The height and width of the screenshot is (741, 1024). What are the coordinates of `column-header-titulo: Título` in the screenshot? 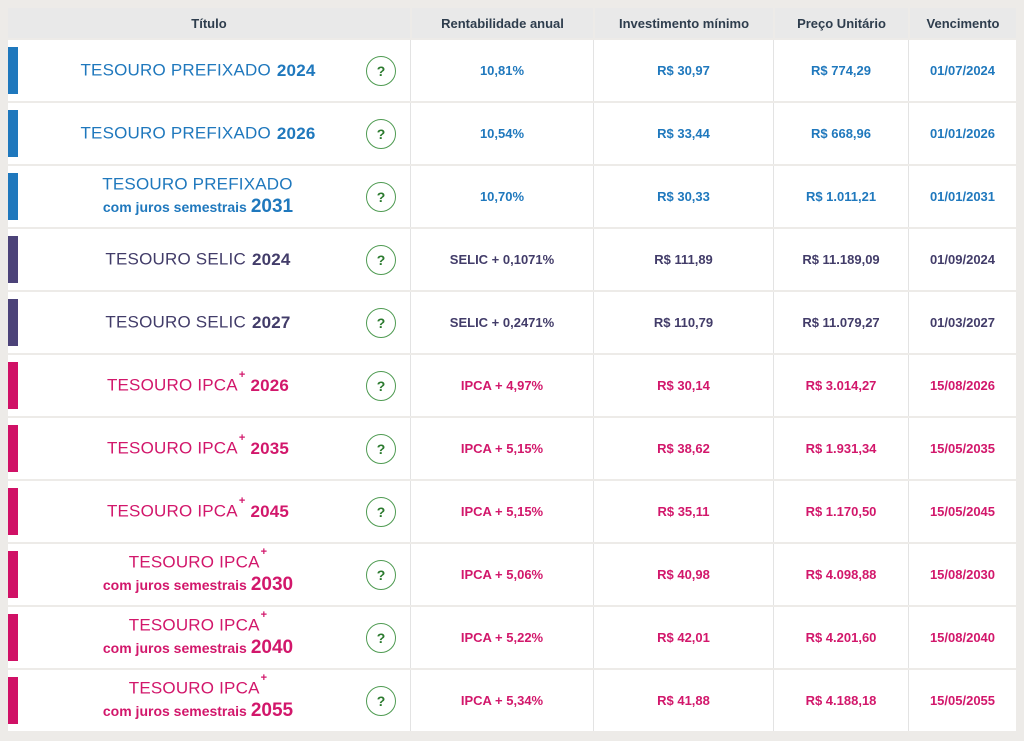 It's located at (209, 23).